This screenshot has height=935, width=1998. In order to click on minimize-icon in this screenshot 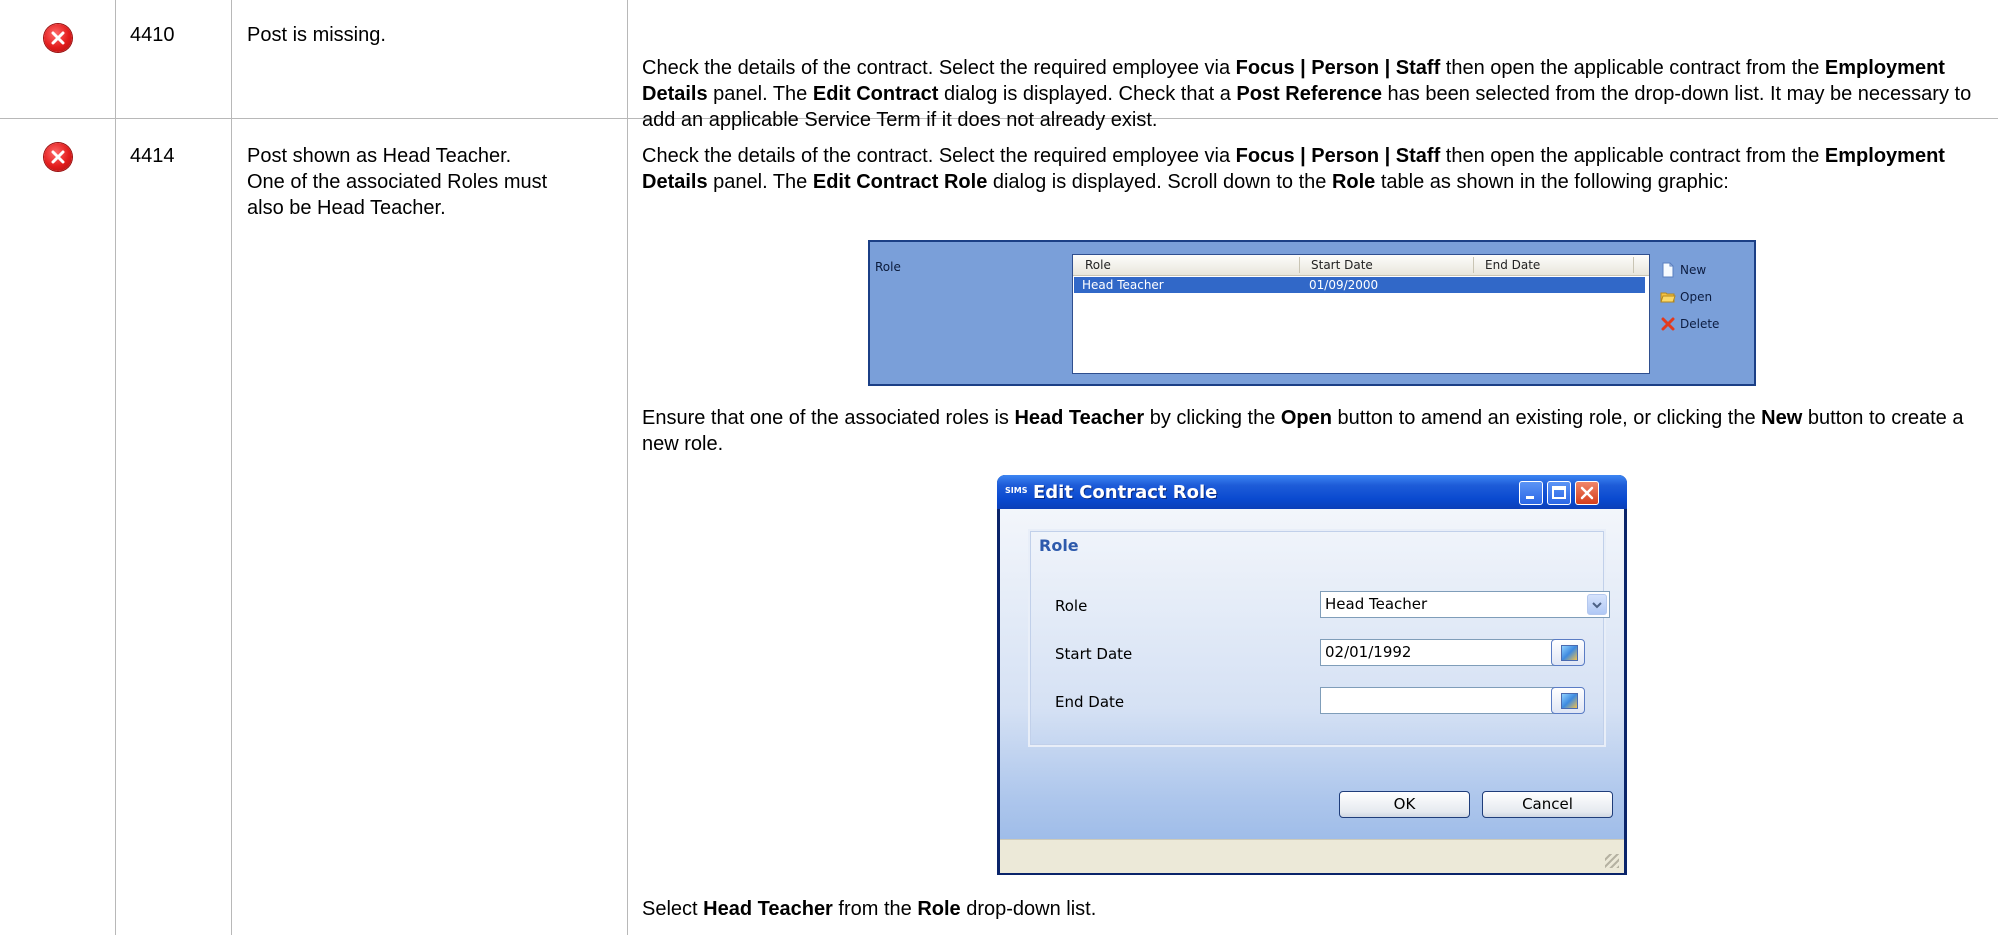, I will do `click(1530, 497)`.